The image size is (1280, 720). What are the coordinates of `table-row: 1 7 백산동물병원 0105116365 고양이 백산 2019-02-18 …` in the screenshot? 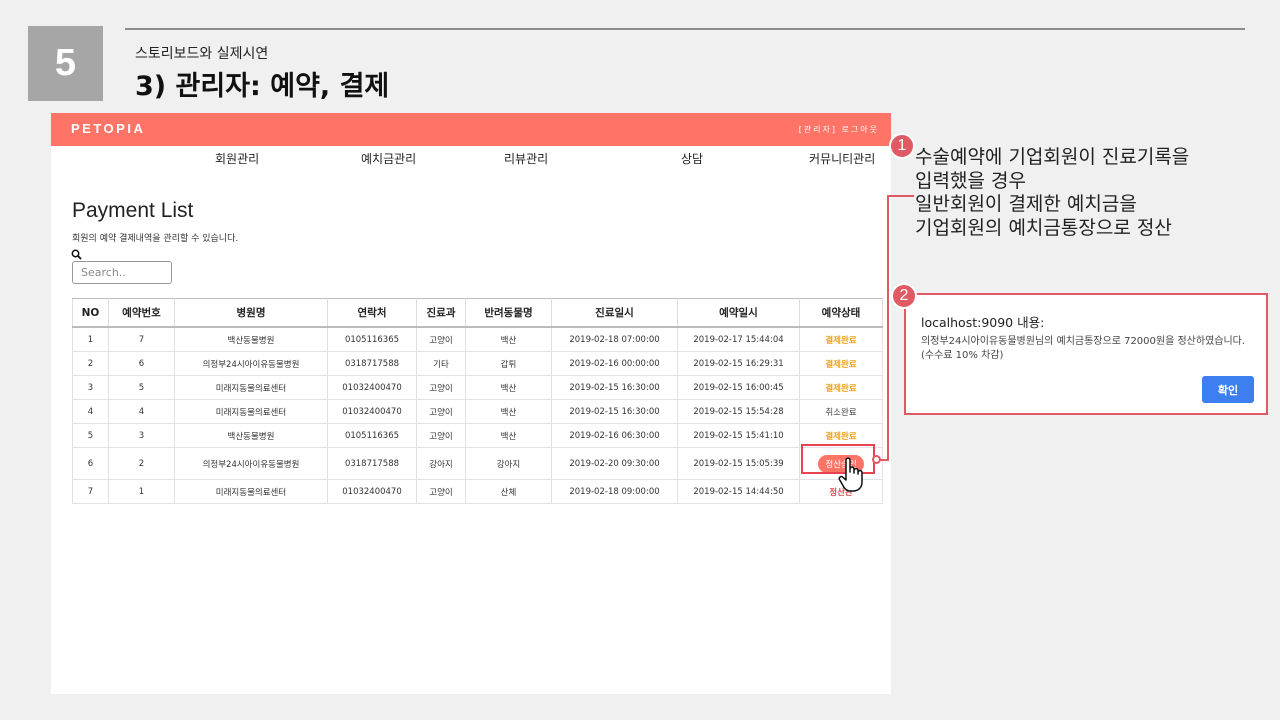 It's located at (477, 339).